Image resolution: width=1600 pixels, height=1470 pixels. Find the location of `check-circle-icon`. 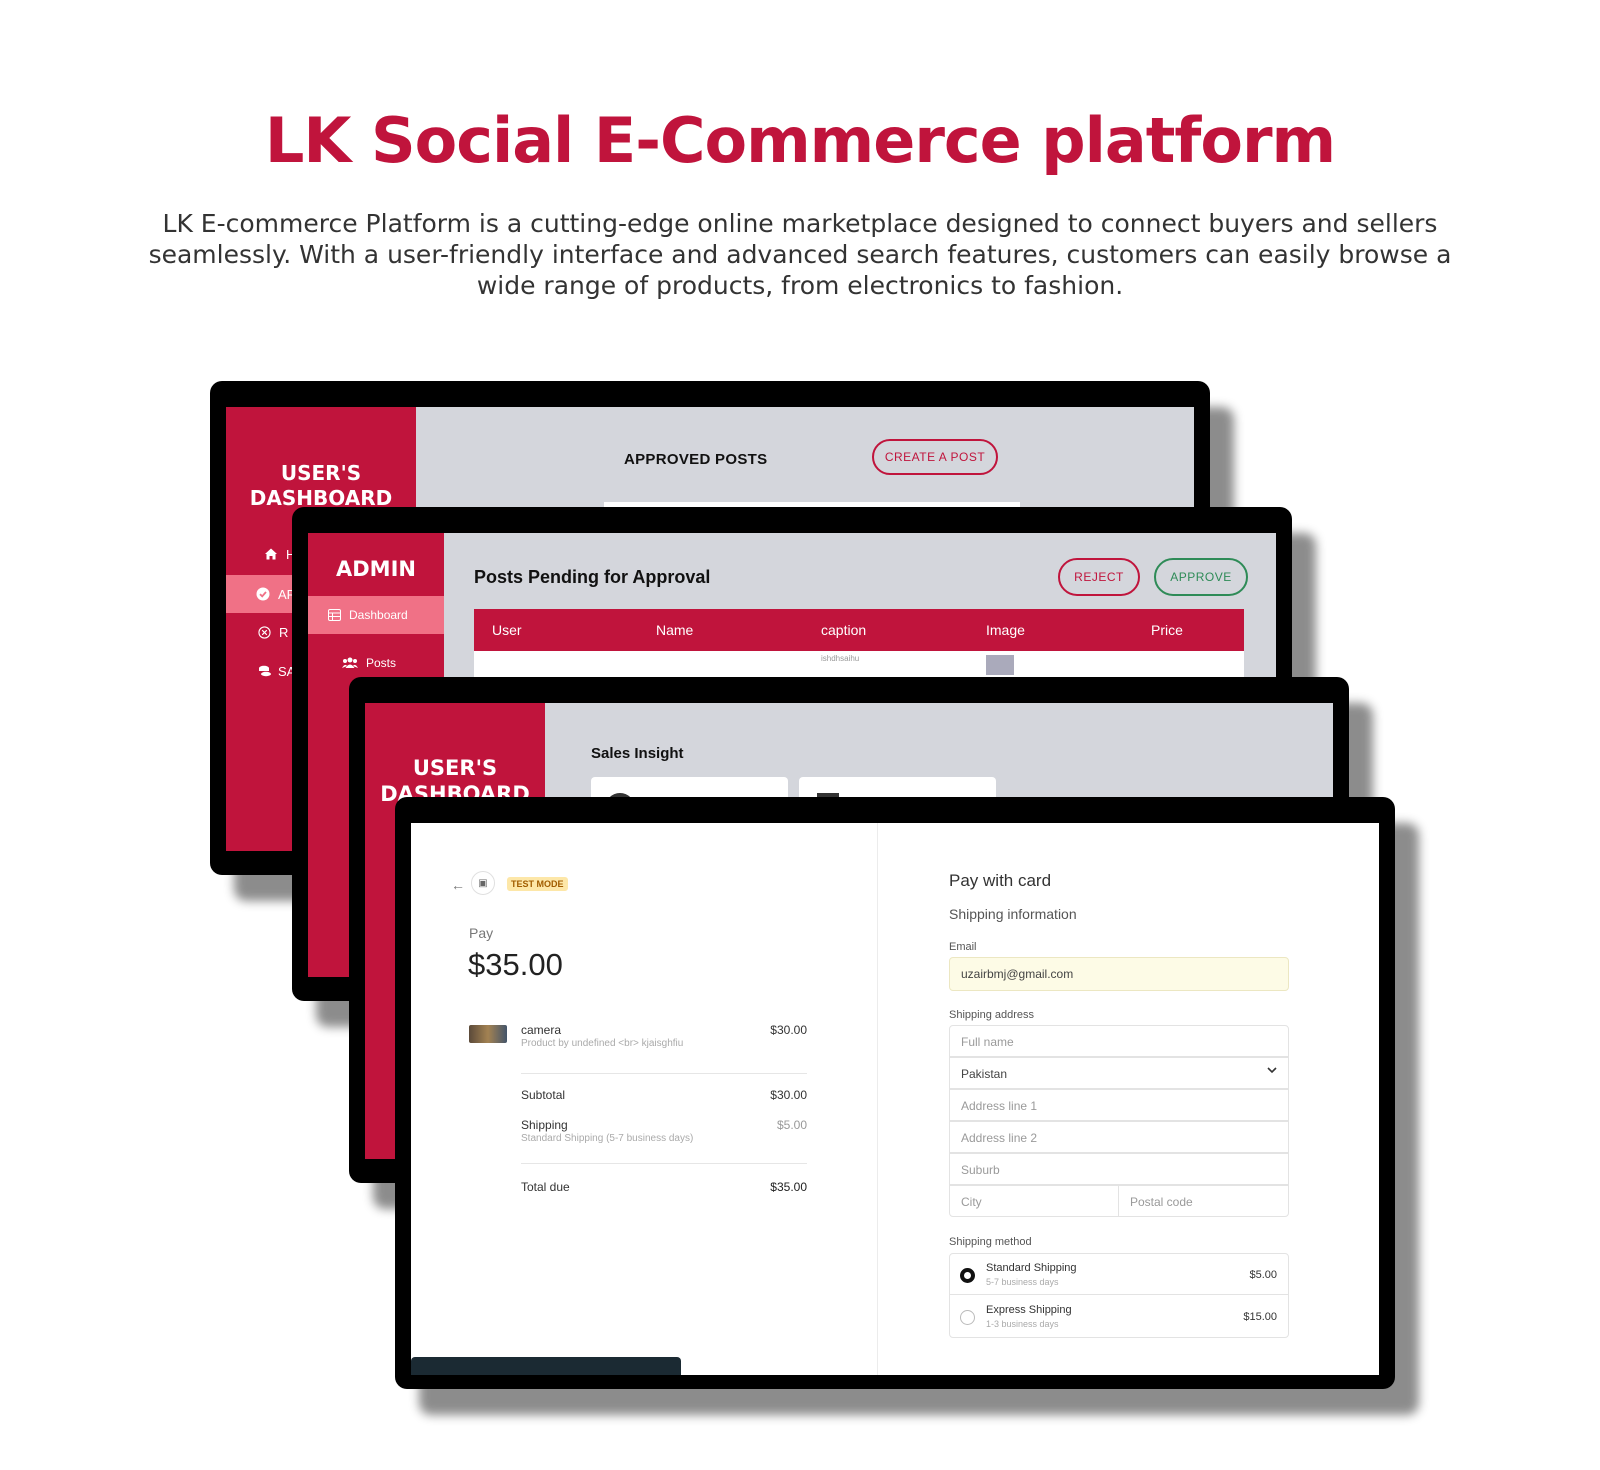

check-circle-icon is located at coordinates (263, 594).